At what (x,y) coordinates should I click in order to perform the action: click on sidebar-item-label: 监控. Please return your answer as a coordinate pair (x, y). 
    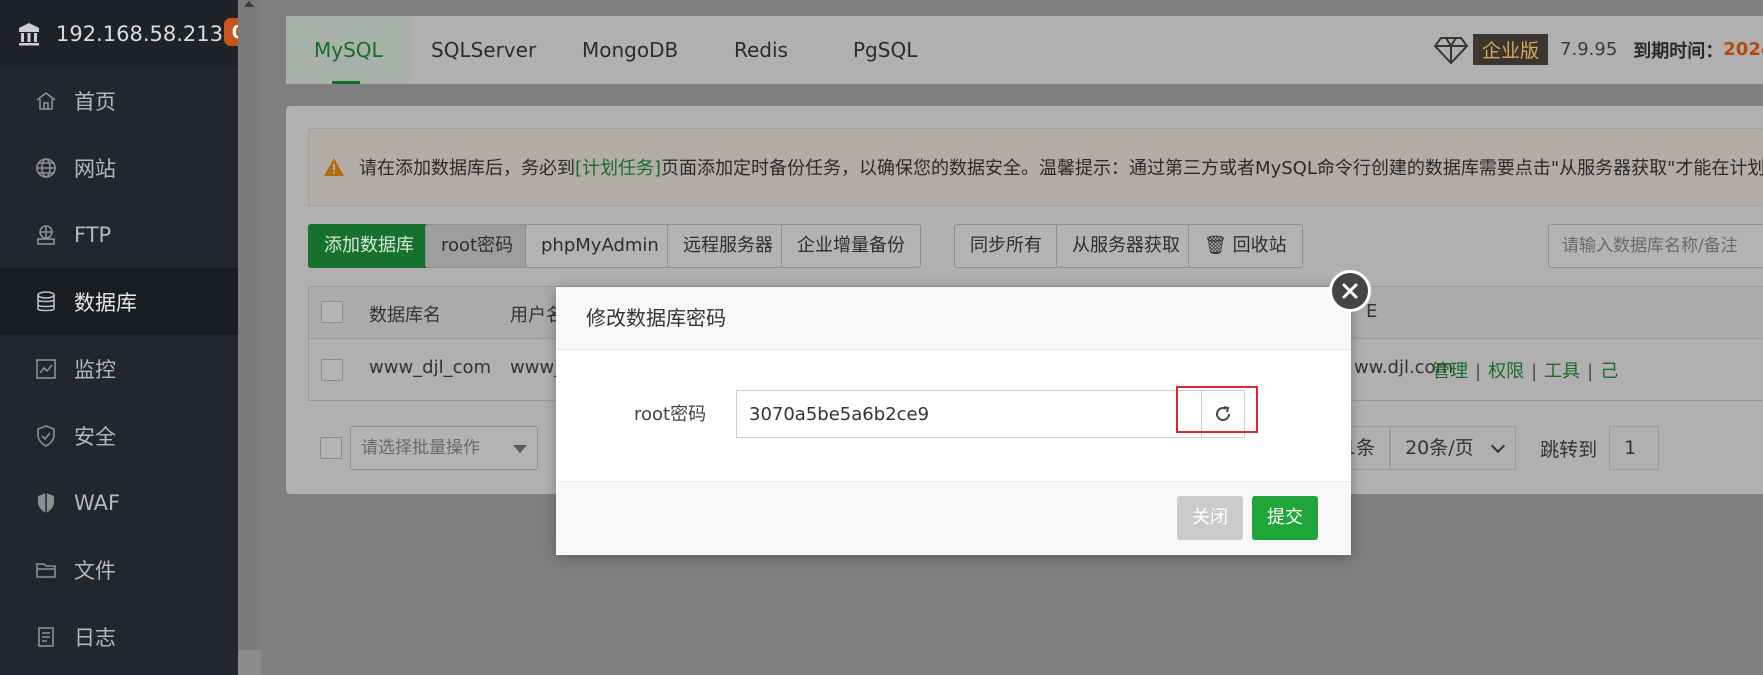
    Looking at the image, I should click on (95, 369).